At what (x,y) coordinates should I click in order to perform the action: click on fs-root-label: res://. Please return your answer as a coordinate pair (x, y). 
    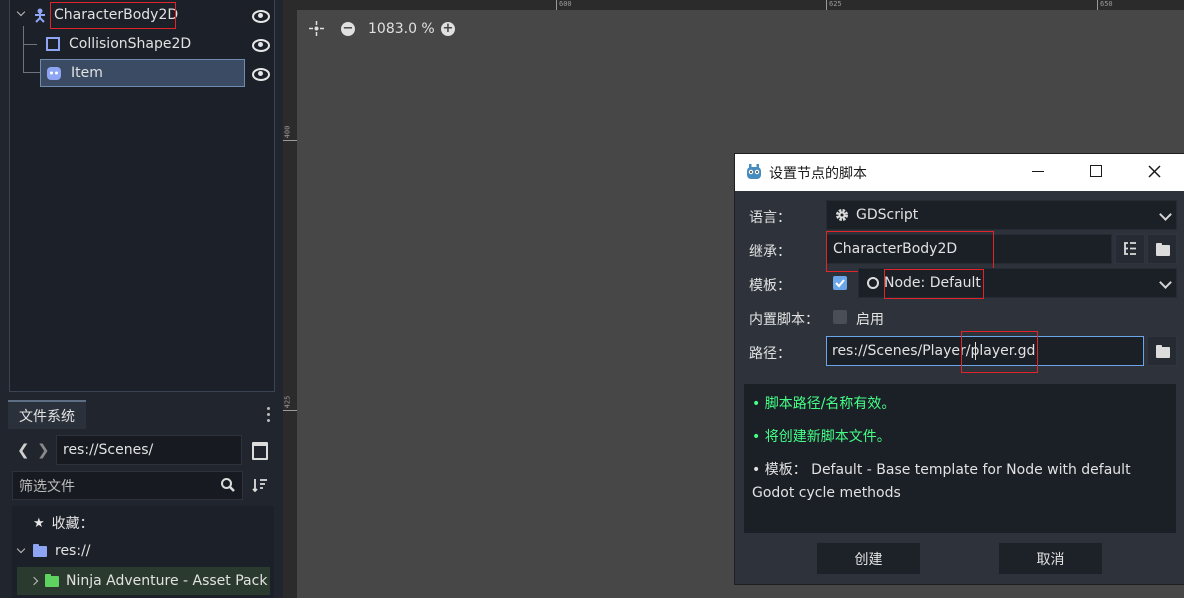
    Looking at the image, I should click on (73, 551).